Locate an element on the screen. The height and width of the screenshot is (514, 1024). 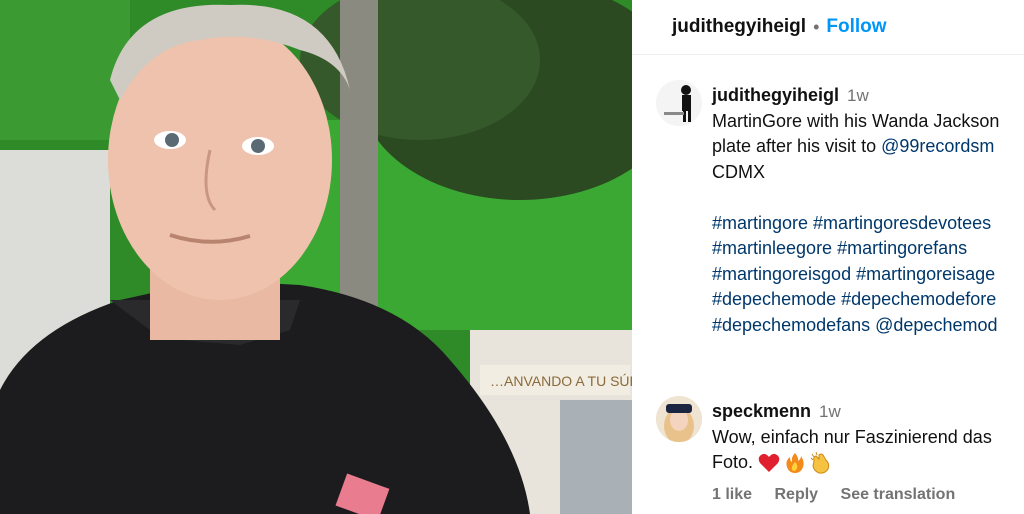
header-username: judithegyiheigl is located at coordinates (739, 27).